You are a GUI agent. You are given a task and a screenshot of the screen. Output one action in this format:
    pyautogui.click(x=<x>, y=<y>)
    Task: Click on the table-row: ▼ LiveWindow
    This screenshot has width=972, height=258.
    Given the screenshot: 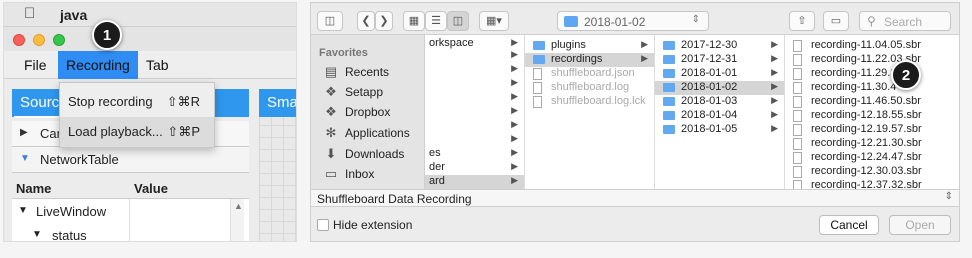 What is the action you would take?
    pyautogui.click(x=70, y=212)
    